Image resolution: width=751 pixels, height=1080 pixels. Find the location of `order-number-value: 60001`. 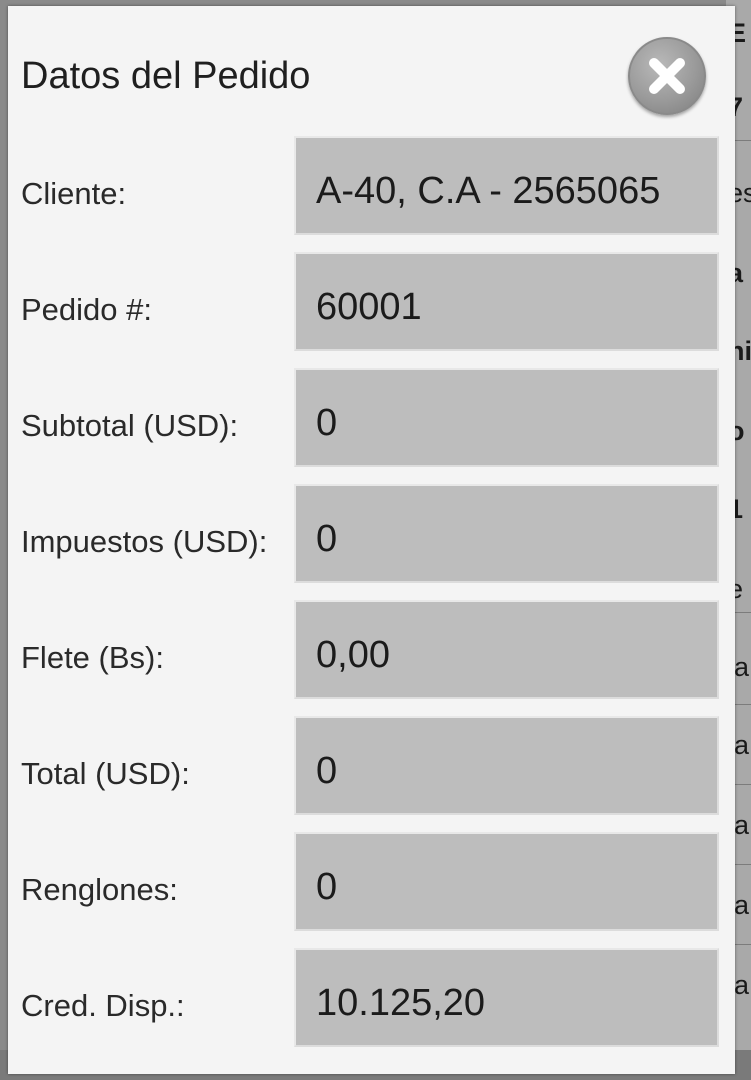

order-number-value: 60001 is located at coordinates (369, 307).